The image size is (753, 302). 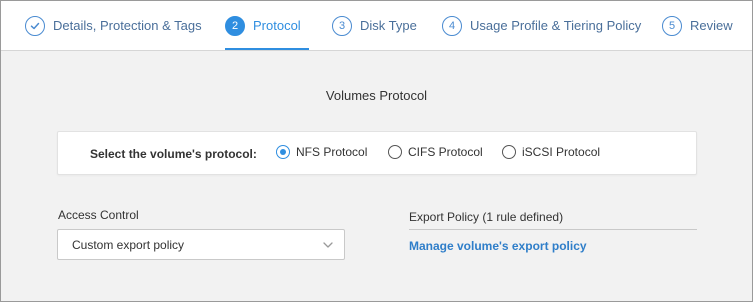 What do you see at coordinates (173, 154) in the screenshot?
I see `protocol-prompt: Select the volume's protocol:` at bounding box center [173, 154].